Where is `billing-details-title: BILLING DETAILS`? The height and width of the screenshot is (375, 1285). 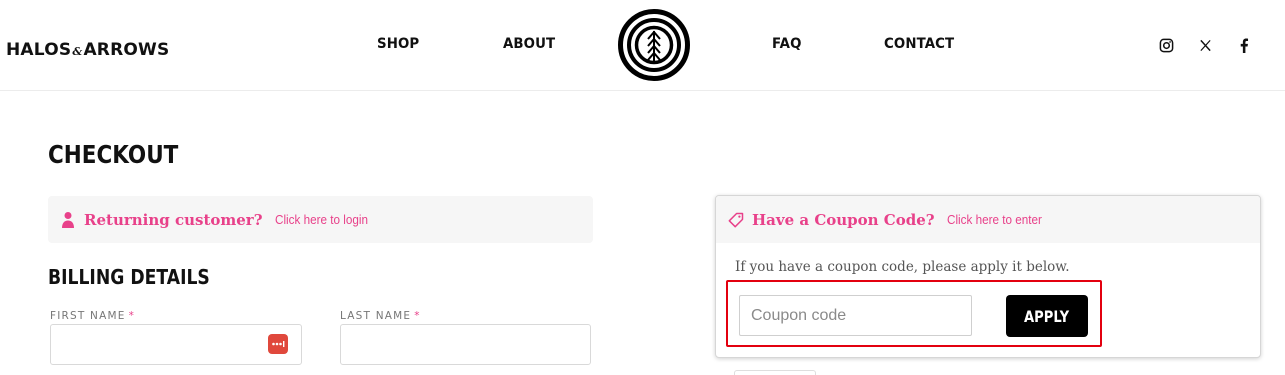
billing-details-title: BILLING DETAILS is located at coordinates (129, 277).